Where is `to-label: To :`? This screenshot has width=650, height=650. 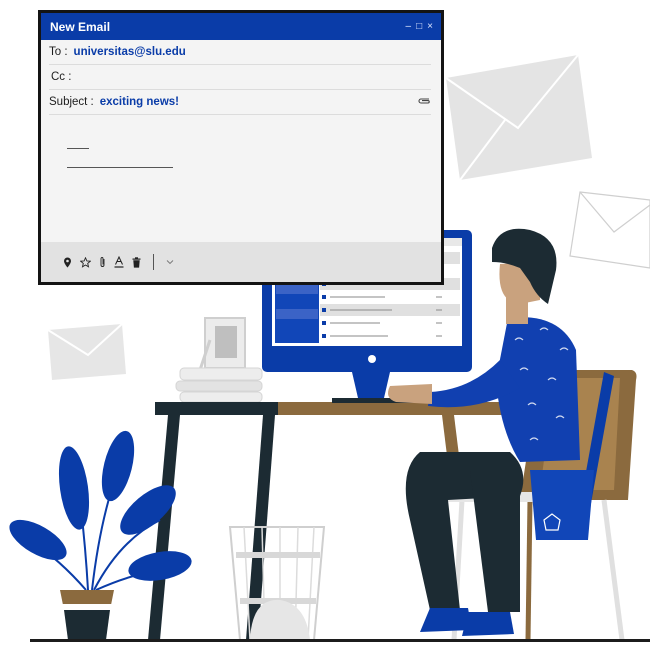
to-label: To : is located at coordinates (58, 52).